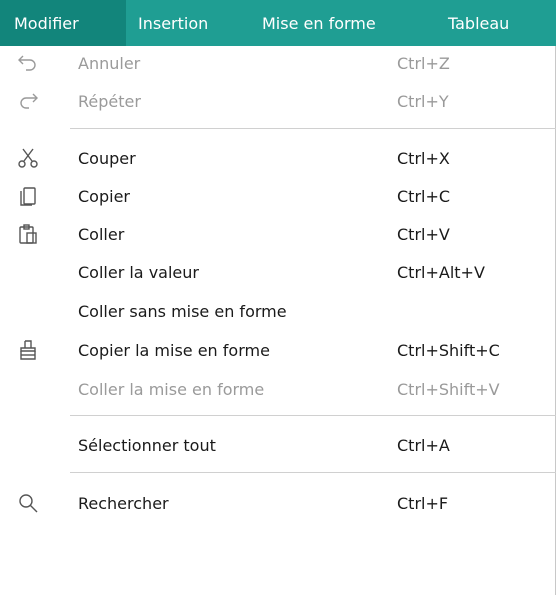 This screenshot has width=556, height=595. What do you see at coordinates (174, 350) in the screenshot?
I see `menu-item-label: Copier la mise en forme` at bounding box center [174, 350].